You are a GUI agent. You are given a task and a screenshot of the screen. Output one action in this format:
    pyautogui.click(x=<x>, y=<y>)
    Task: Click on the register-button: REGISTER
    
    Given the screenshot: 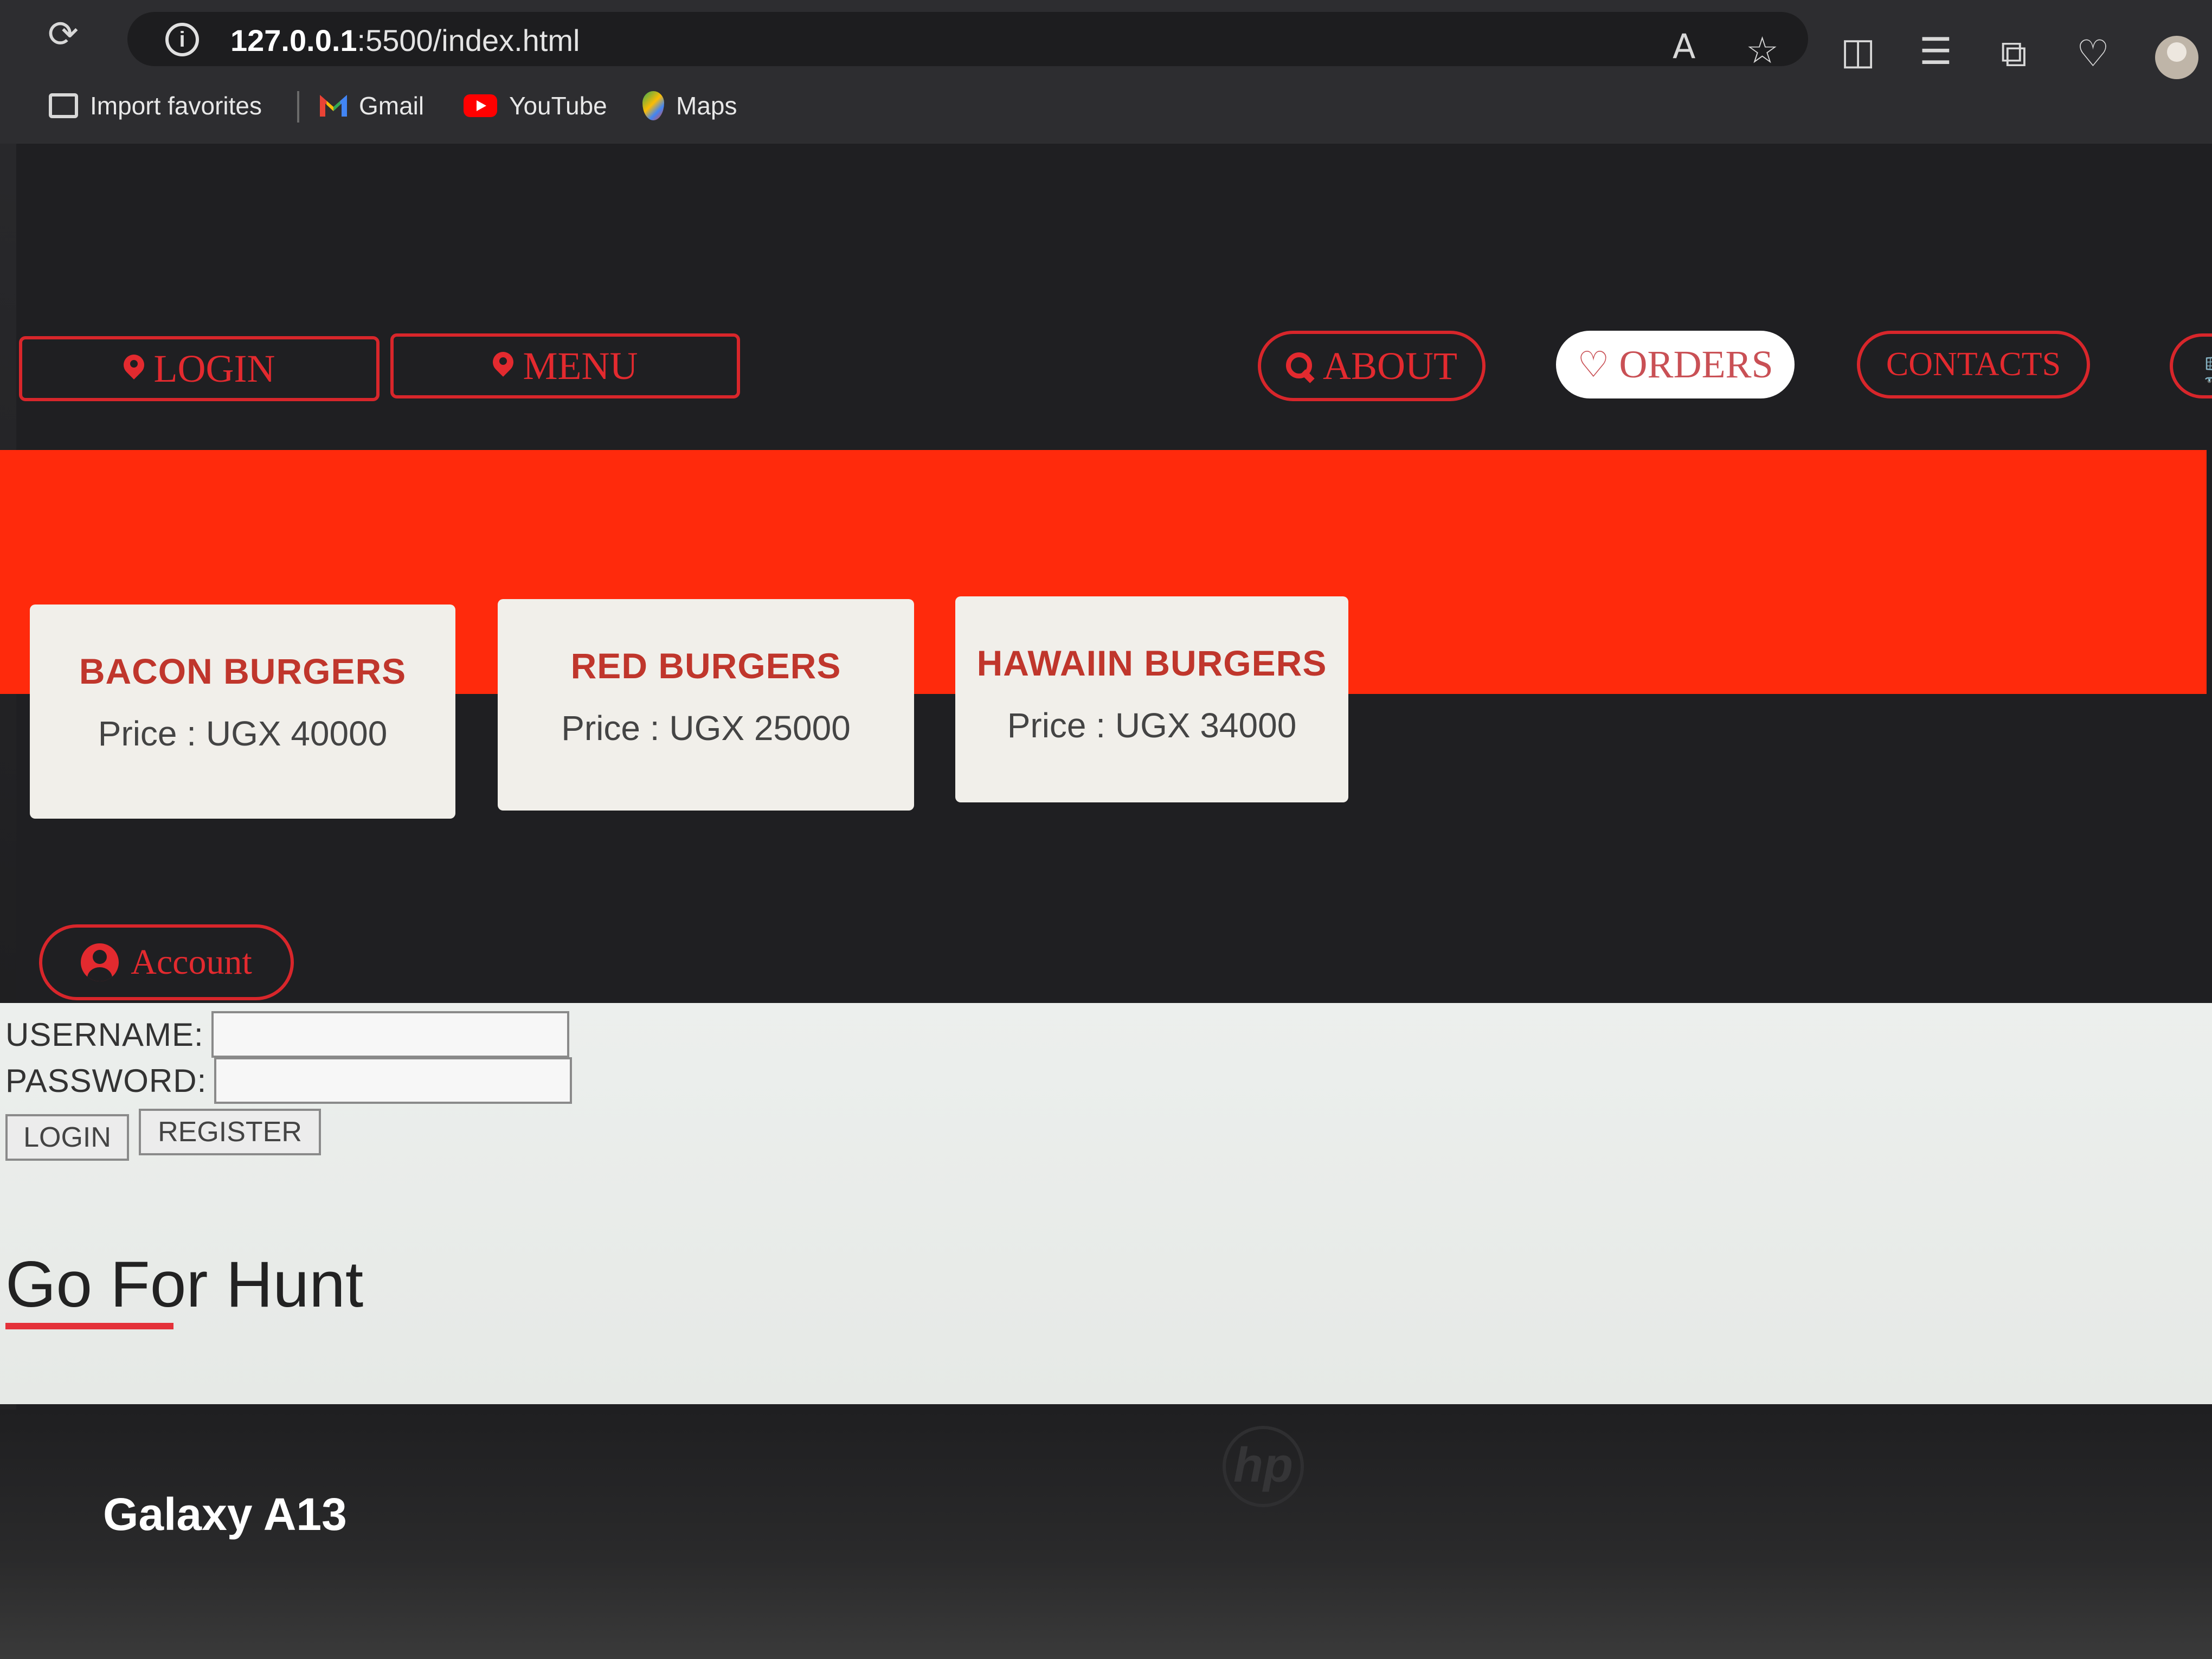 What is the action you would take?
    pyautogui.click(x=230, y=1132)
    